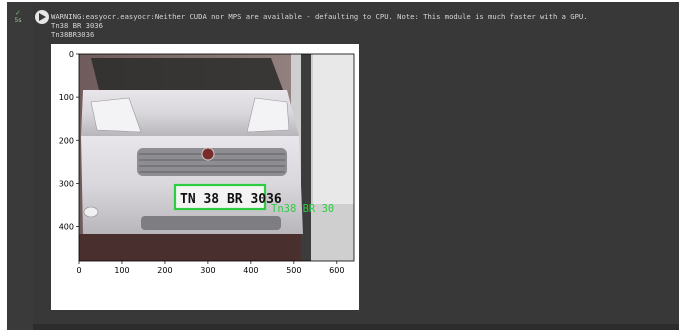 This screenshot has width=679, height=330. What do you see at coordinates (164, 270) in the screenshot?
I see `x-tick-label: 200` at bounding box center [164, 270].